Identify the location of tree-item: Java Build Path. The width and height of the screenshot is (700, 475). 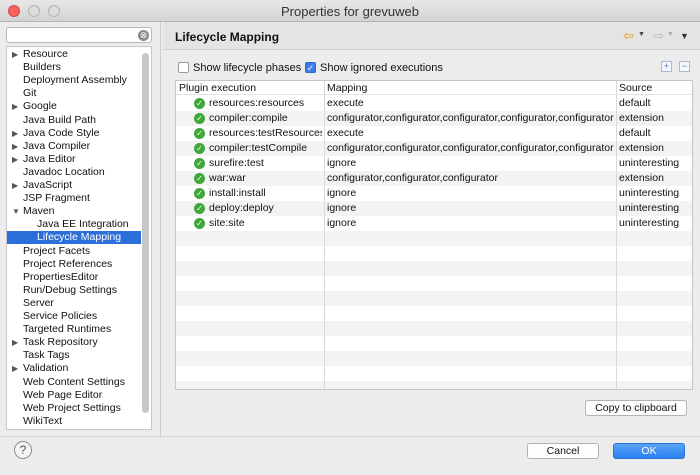
(74, 120).